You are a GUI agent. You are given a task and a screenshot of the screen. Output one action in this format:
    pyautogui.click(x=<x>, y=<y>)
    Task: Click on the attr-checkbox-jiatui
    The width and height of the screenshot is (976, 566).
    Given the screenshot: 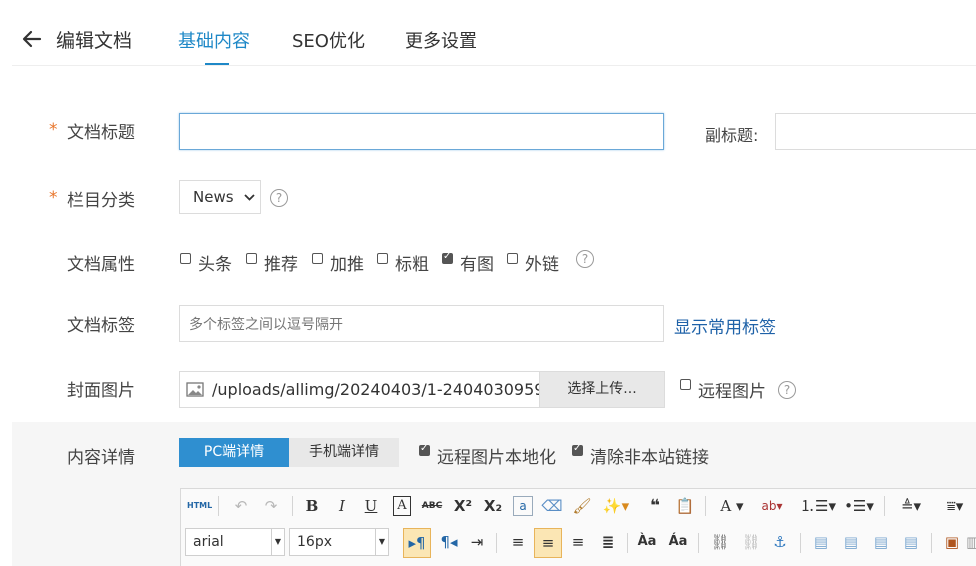 What is the action you would take?
    pyautogui.click(x=317, y=258)
    